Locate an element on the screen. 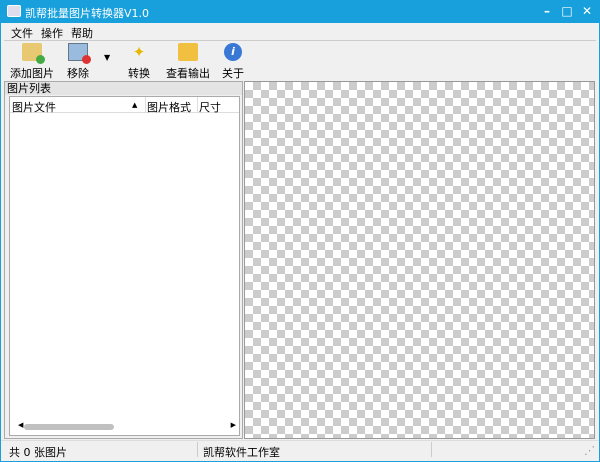 This screenshot has height=462, width=600. menu-help: 帮助 is located at coordinates (82, 33).